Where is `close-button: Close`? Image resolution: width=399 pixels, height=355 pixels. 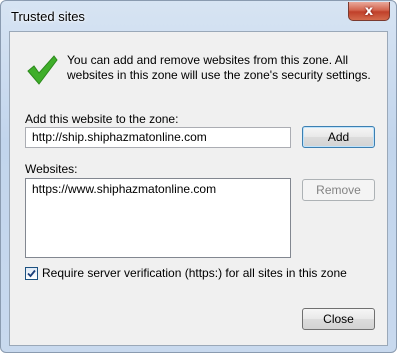
close-button: Close is located at coordinates (338, 319).